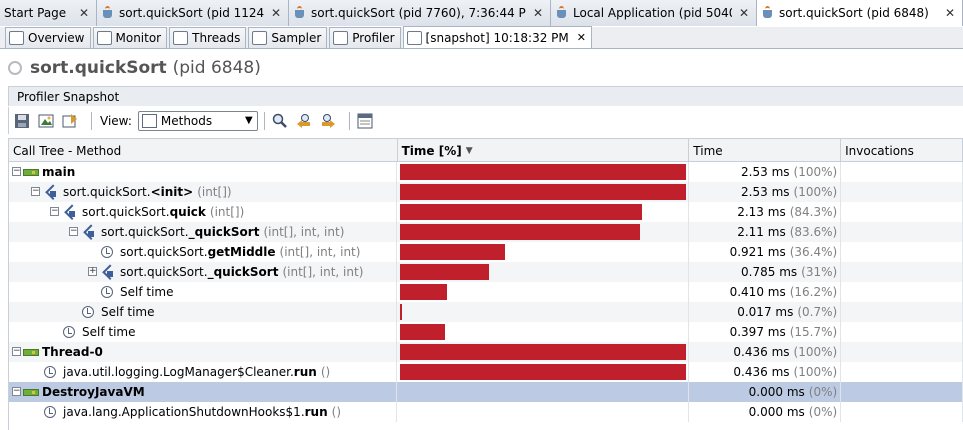 The width and height of the screenshot is (963, 430). What do you see at coordinates (485, 120) in the screenshot?
I see `profiler-toolbar: View: Methods ▼` at bounding box center [485, 120].